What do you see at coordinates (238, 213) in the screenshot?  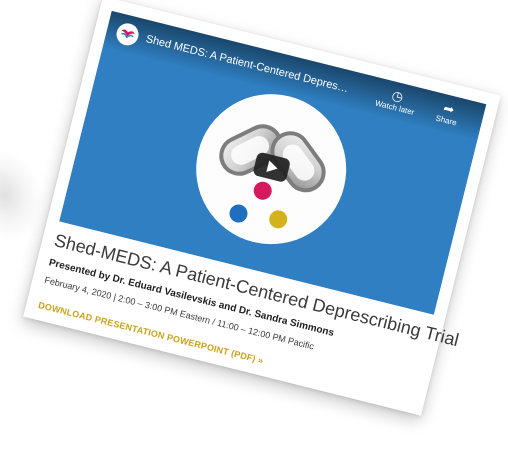 I see `blue-dot` at bounding box center [238, 213].